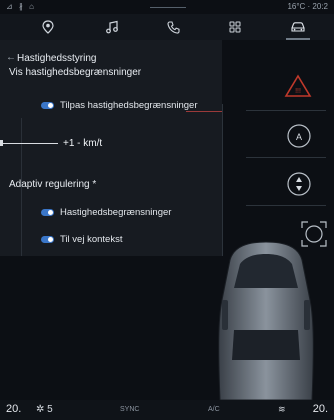 This screenshot has height=420, width=334. I want to click on apps-icon, so click(235, 27).